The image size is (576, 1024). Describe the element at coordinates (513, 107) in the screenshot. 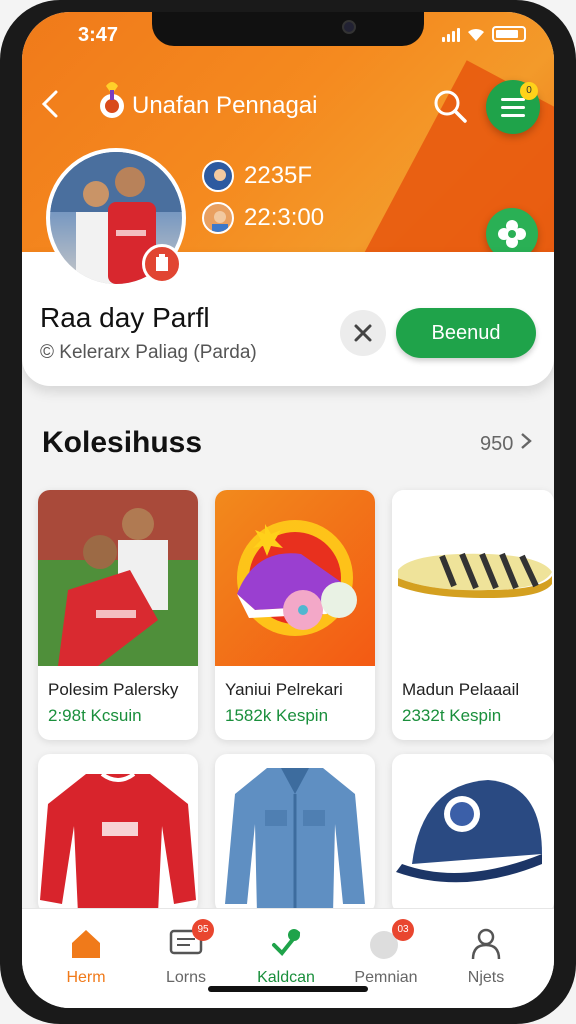

I see `menu-button: 0` at that location.